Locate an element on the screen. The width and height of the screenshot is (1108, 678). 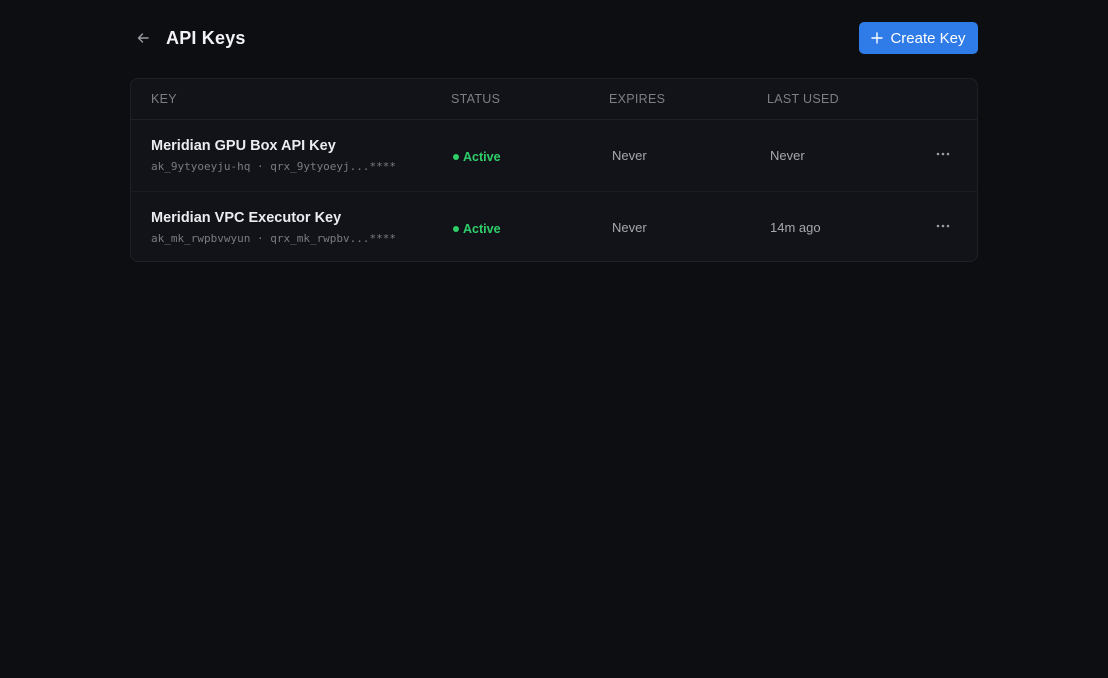
column-header-key: KEY is located at coordinates (164, 99).